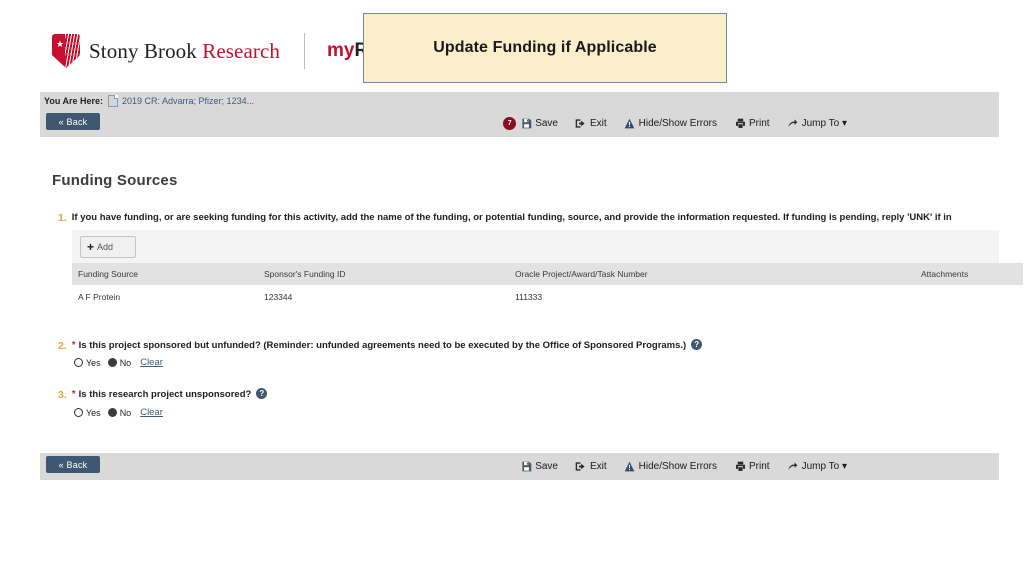 The image size is (1024, 576). I want to click on question-2-radio-group: Yes No Clear, so click(118, 362).